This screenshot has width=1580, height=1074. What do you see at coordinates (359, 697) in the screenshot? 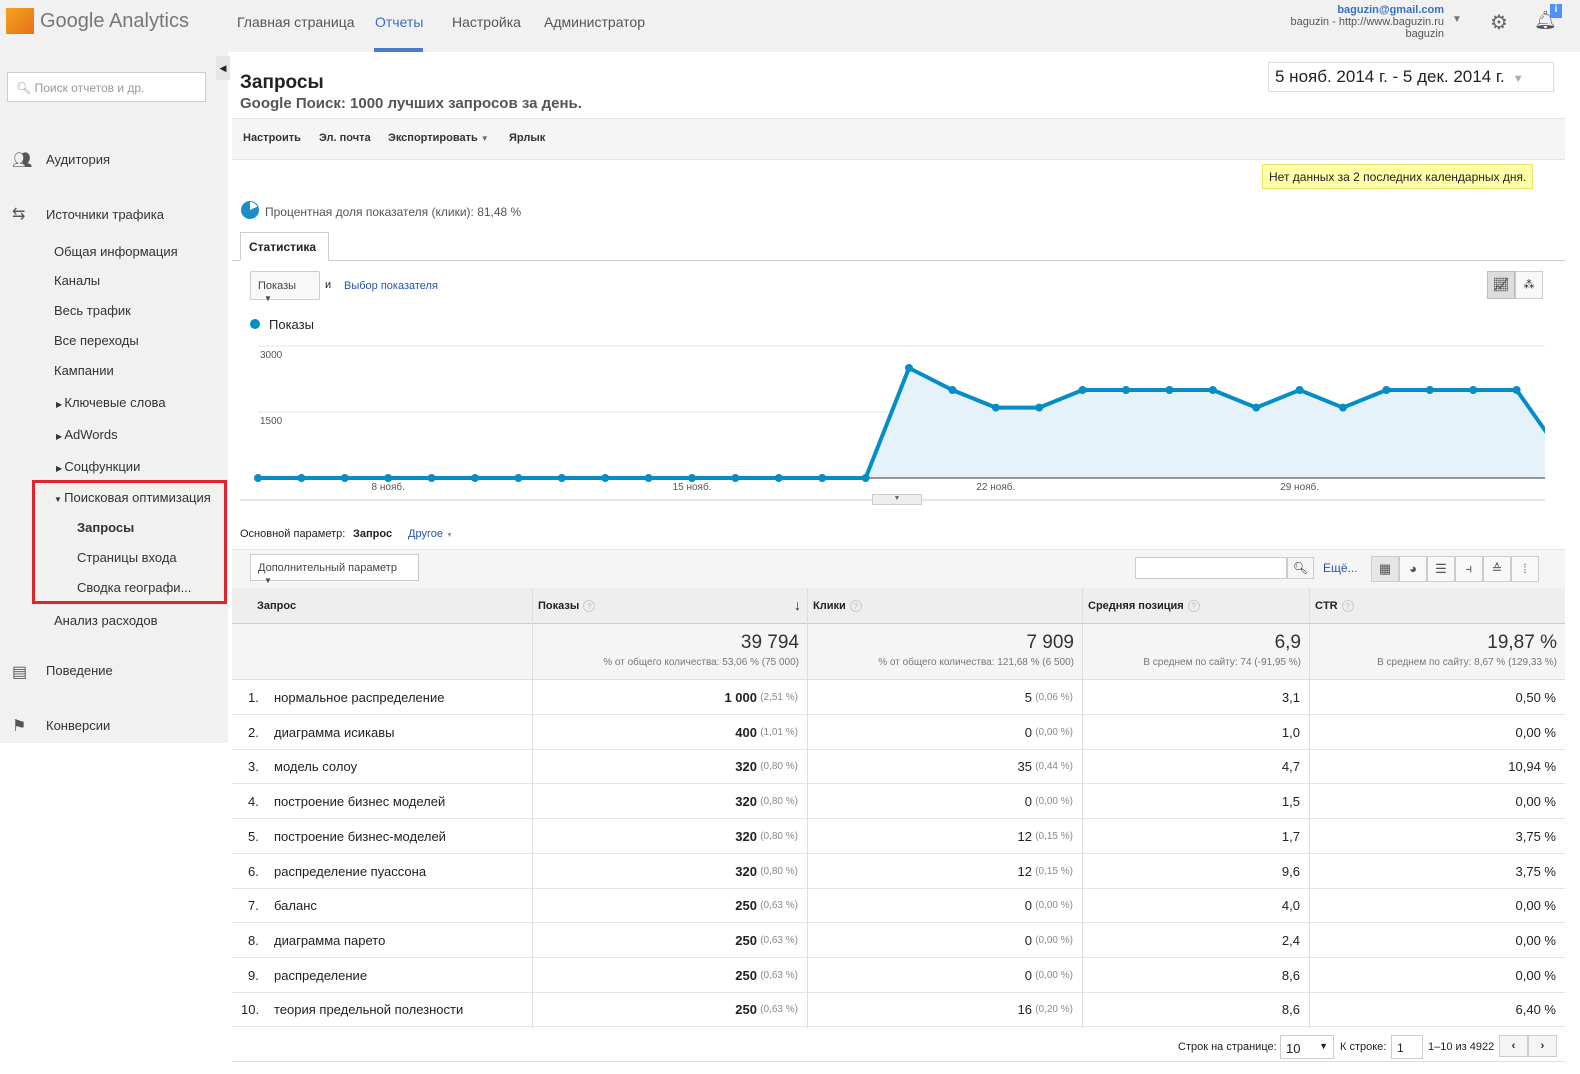
I see `query-link: нормальное распределение` at bounding box center [359, 697].